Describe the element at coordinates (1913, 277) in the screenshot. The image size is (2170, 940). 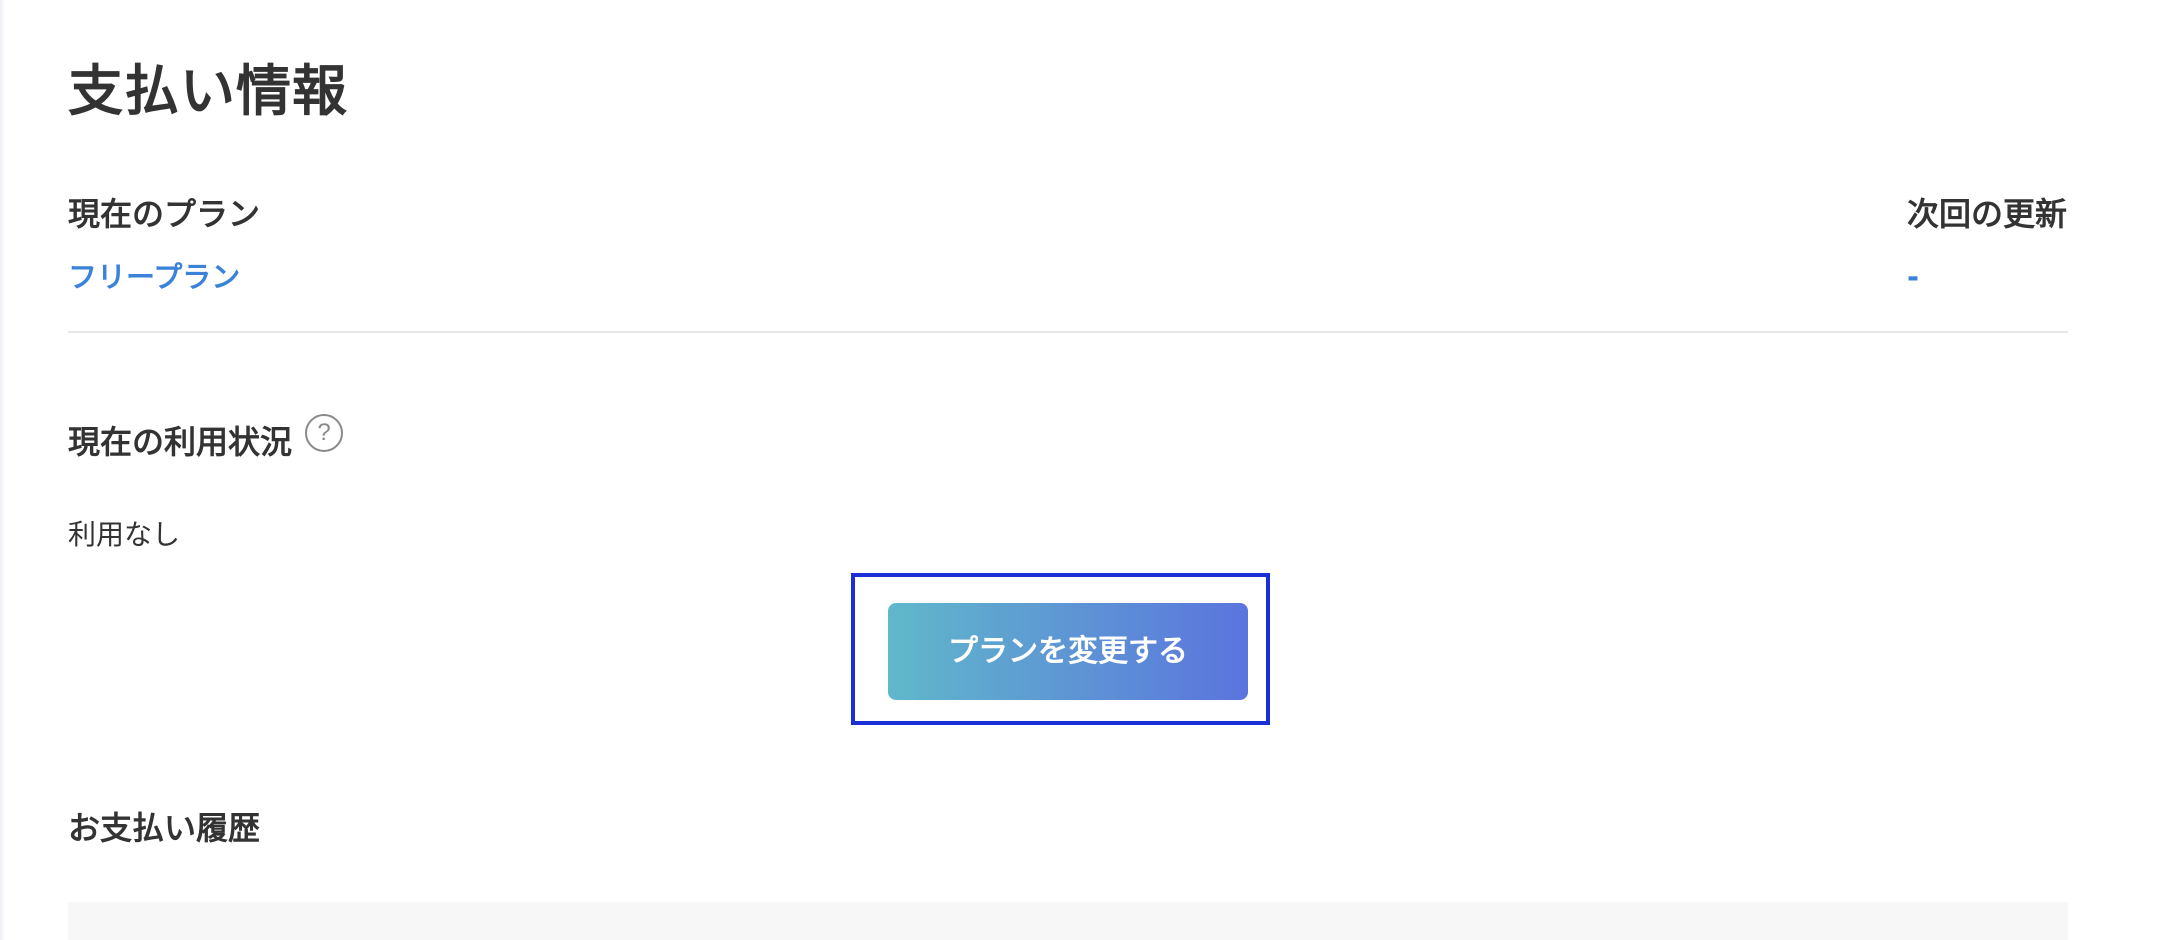
I see `next-renewal-value: -` at that location.